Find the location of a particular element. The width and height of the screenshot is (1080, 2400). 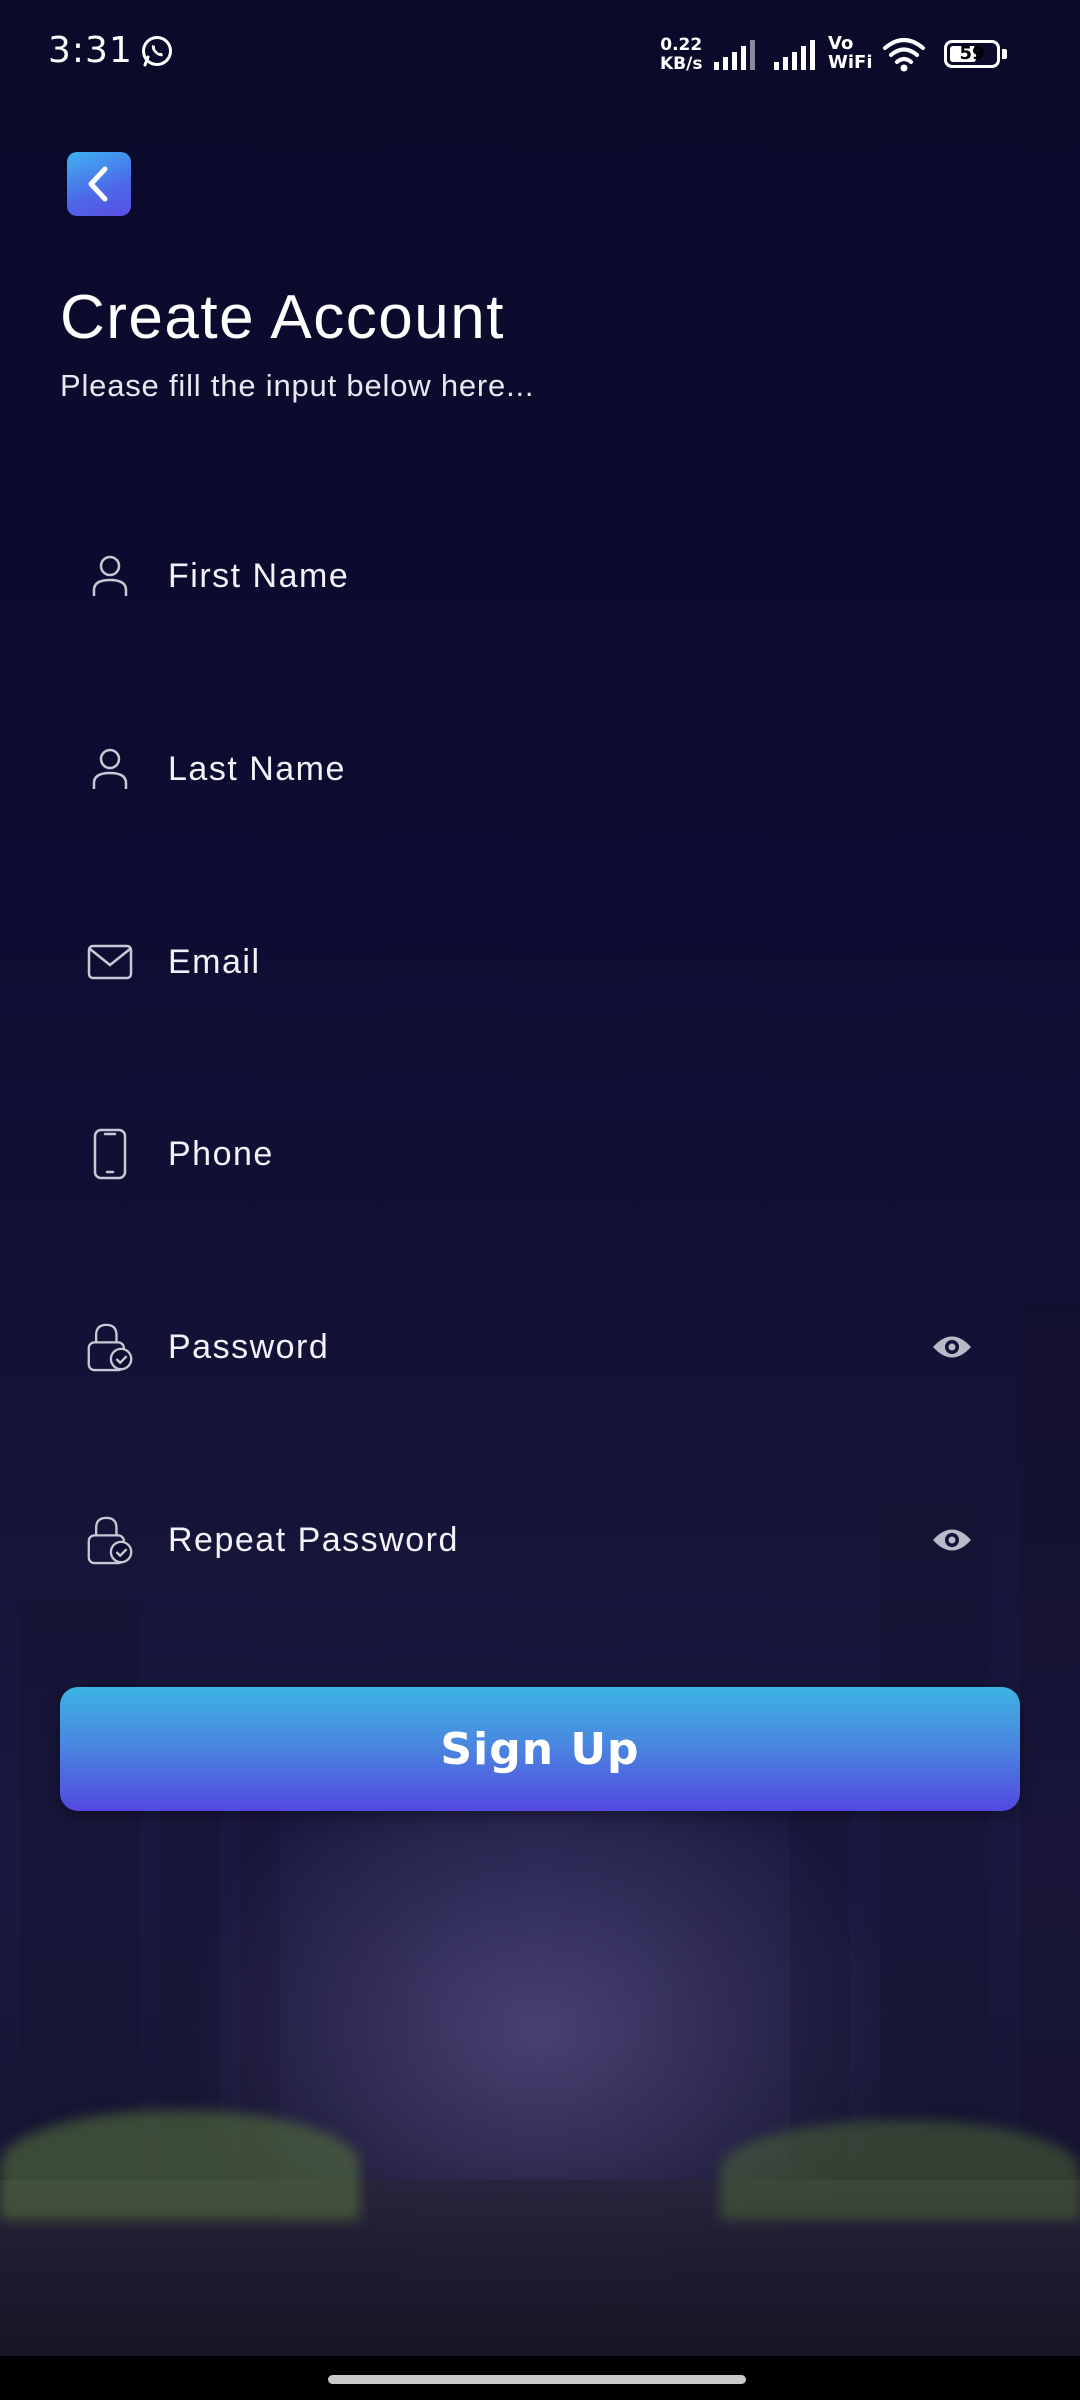

password-field is located at coordinates (540, 1347).